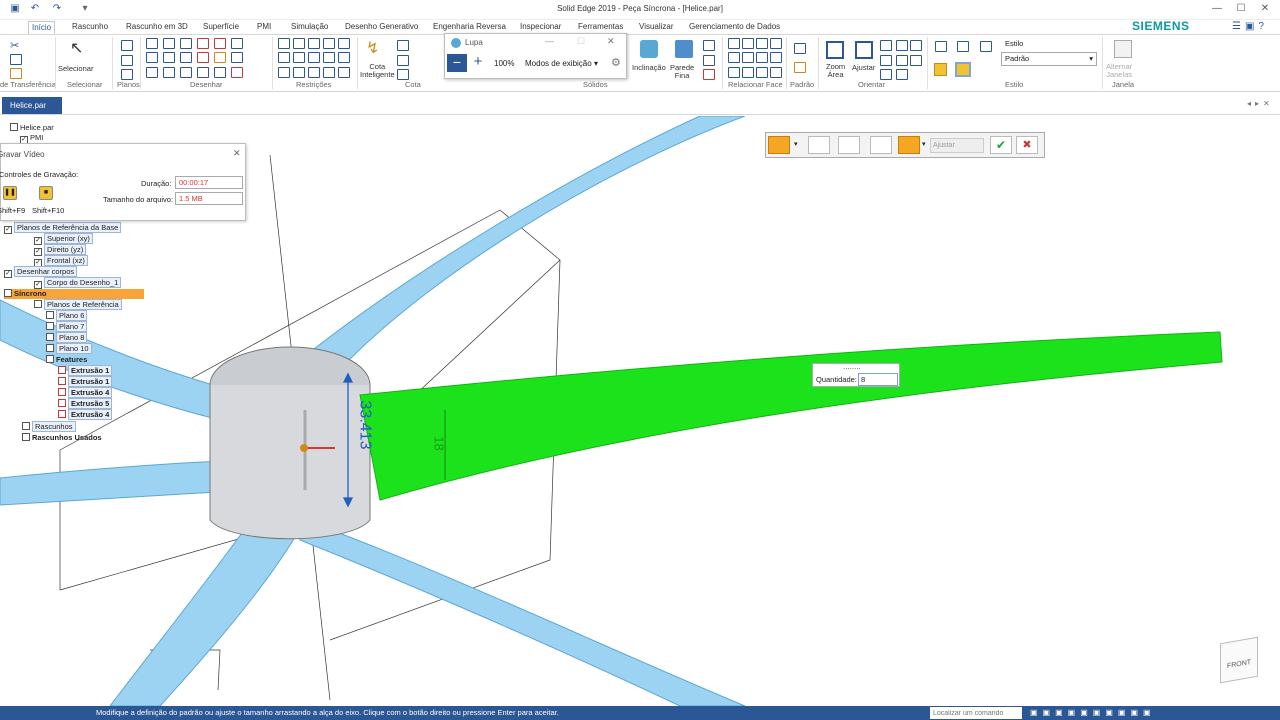 The height and width of the screenshot is (720, 1280). I want to click on pattern-options-button, so click(779, 145).